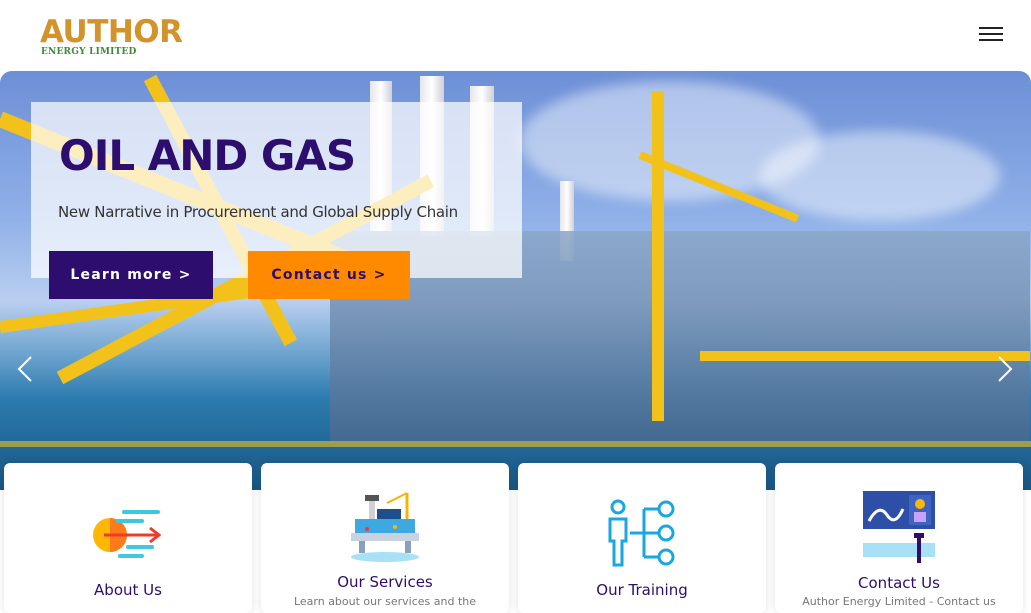 This screenshot has height=613, width=1031. I want to click on card-title: Our Services, so click(385, 582).